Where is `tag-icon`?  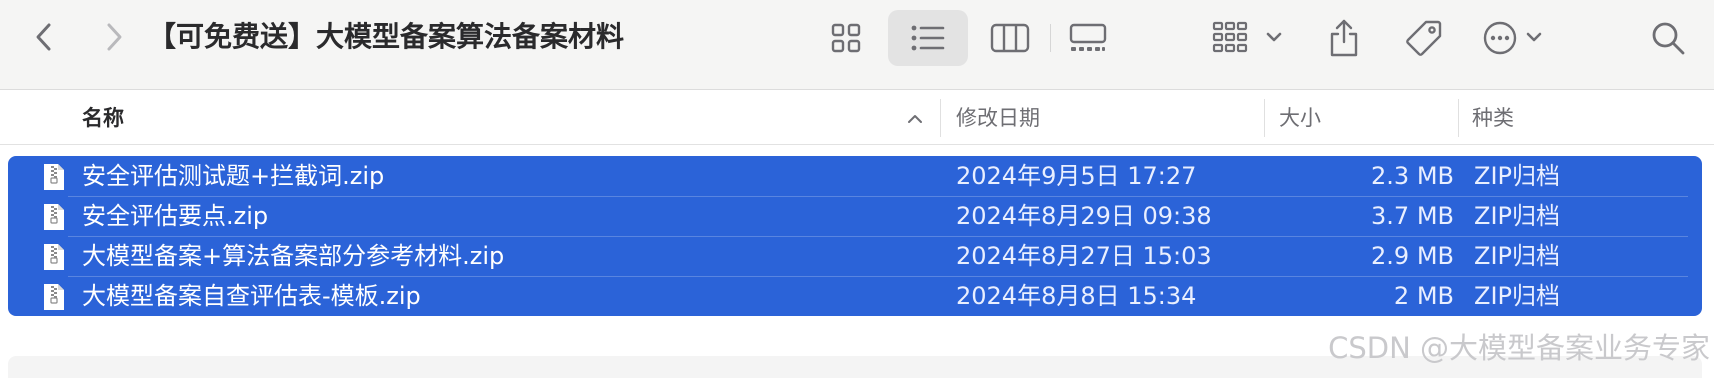 tag-icon is located at coordinates (1424, 38).